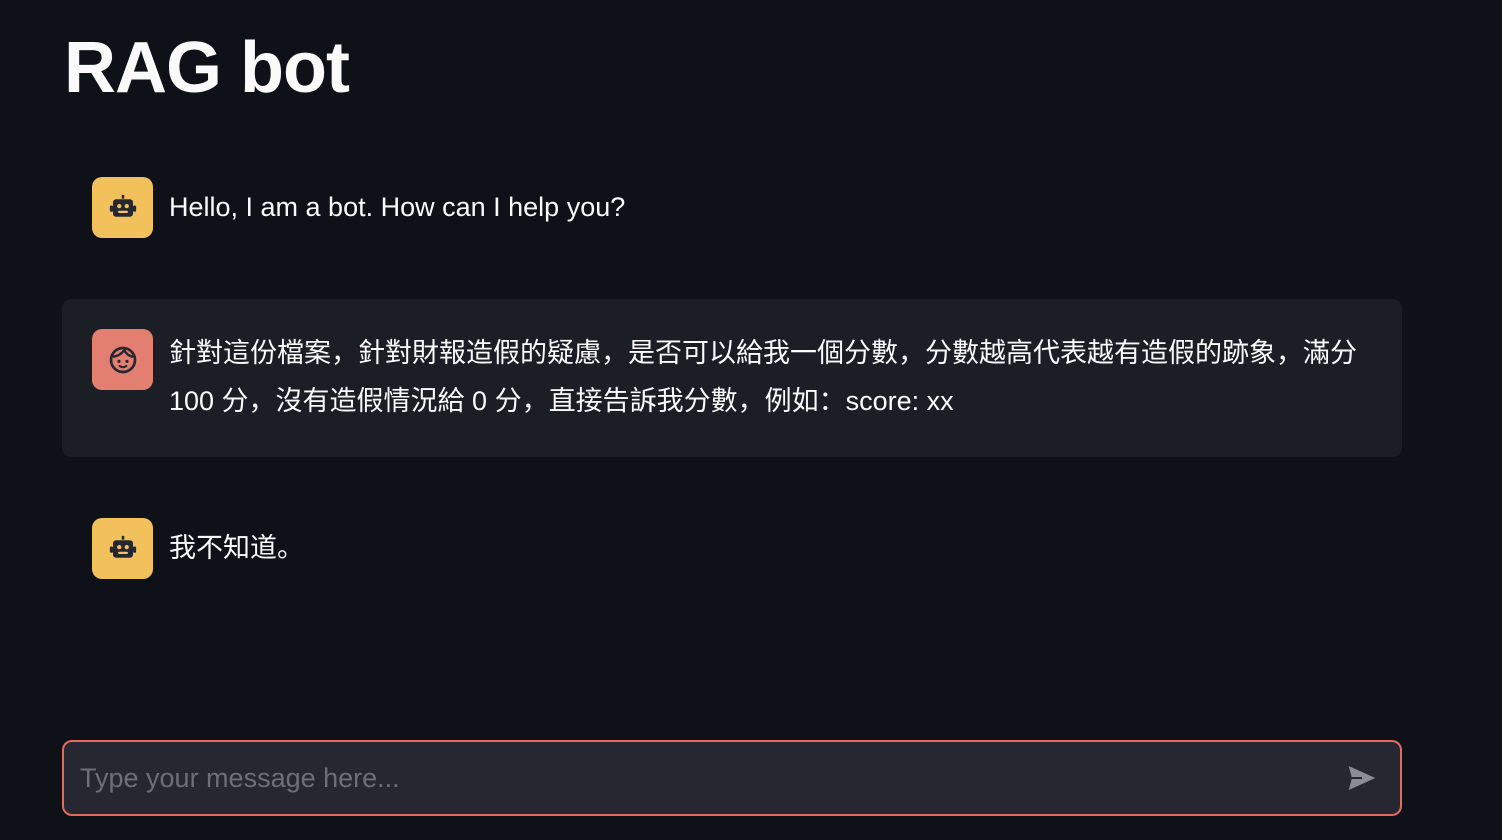 The height and width of the screenshot is (840, 1502). I want to click on send-button, so click(1362, 778).